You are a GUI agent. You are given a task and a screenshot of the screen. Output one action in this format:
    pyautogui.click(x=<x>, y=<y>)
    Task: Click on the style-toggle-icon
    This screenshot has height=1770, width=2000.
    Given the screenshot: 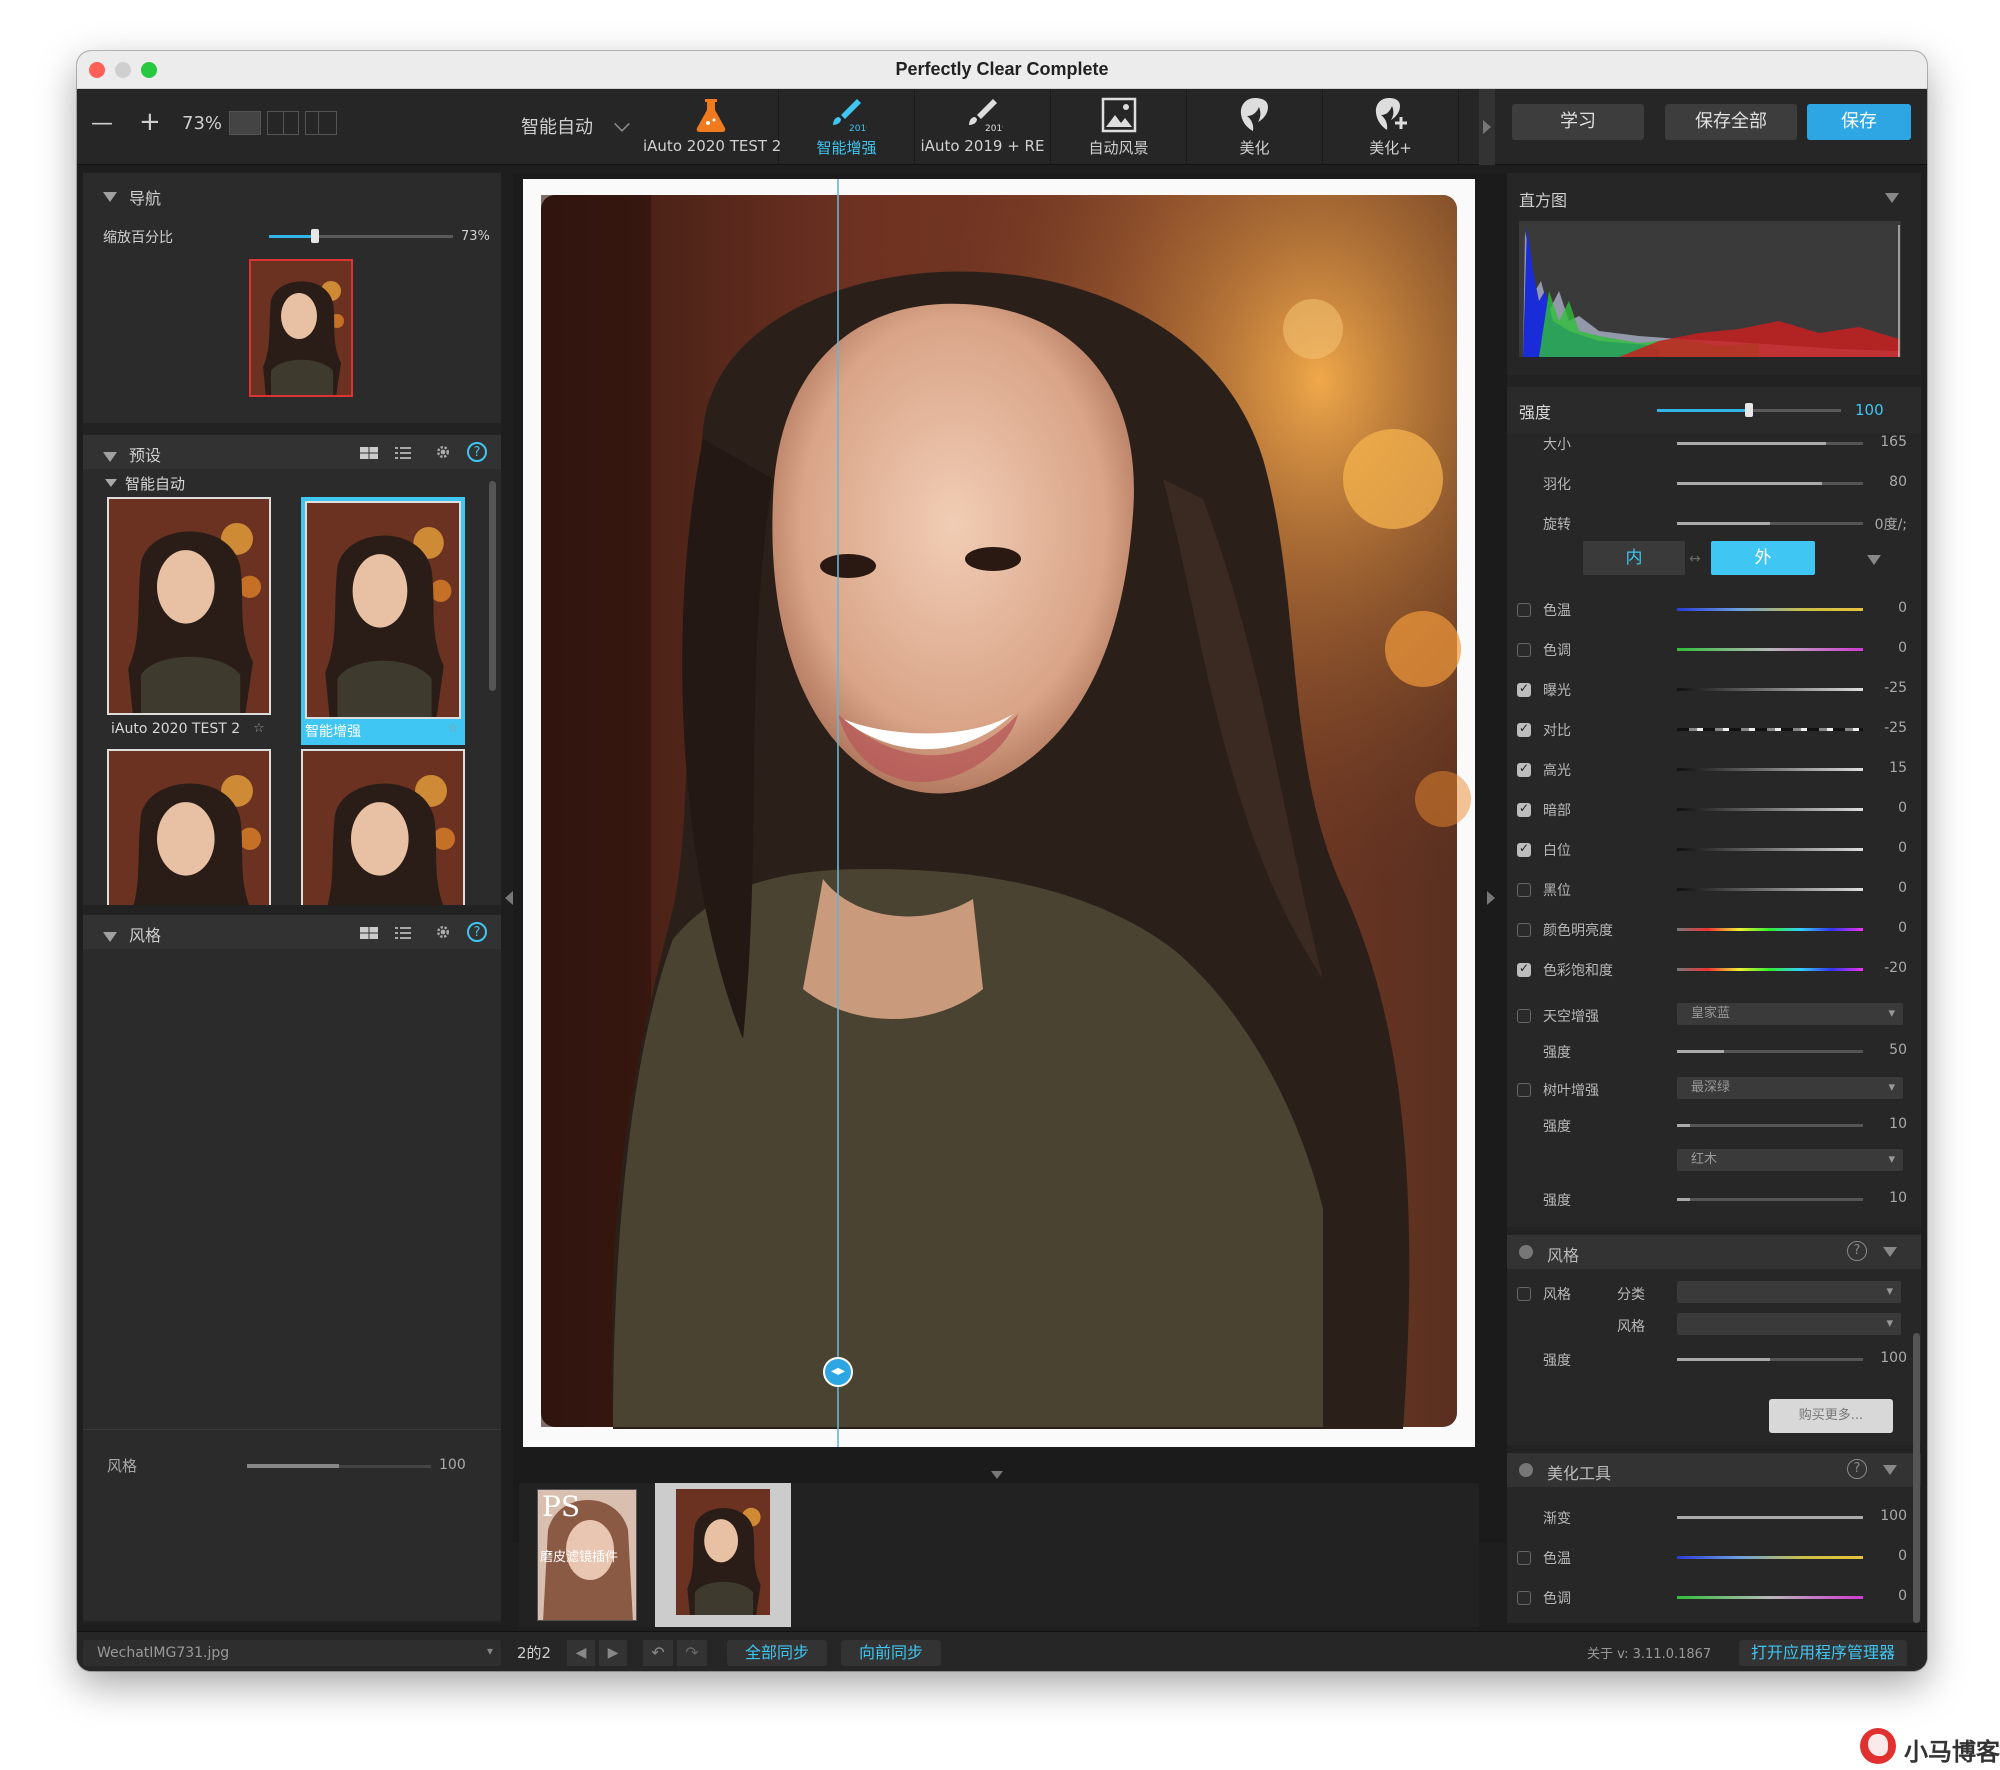 What is the action you would take?
    pyautogui.click(x=1526, y=1252)
    